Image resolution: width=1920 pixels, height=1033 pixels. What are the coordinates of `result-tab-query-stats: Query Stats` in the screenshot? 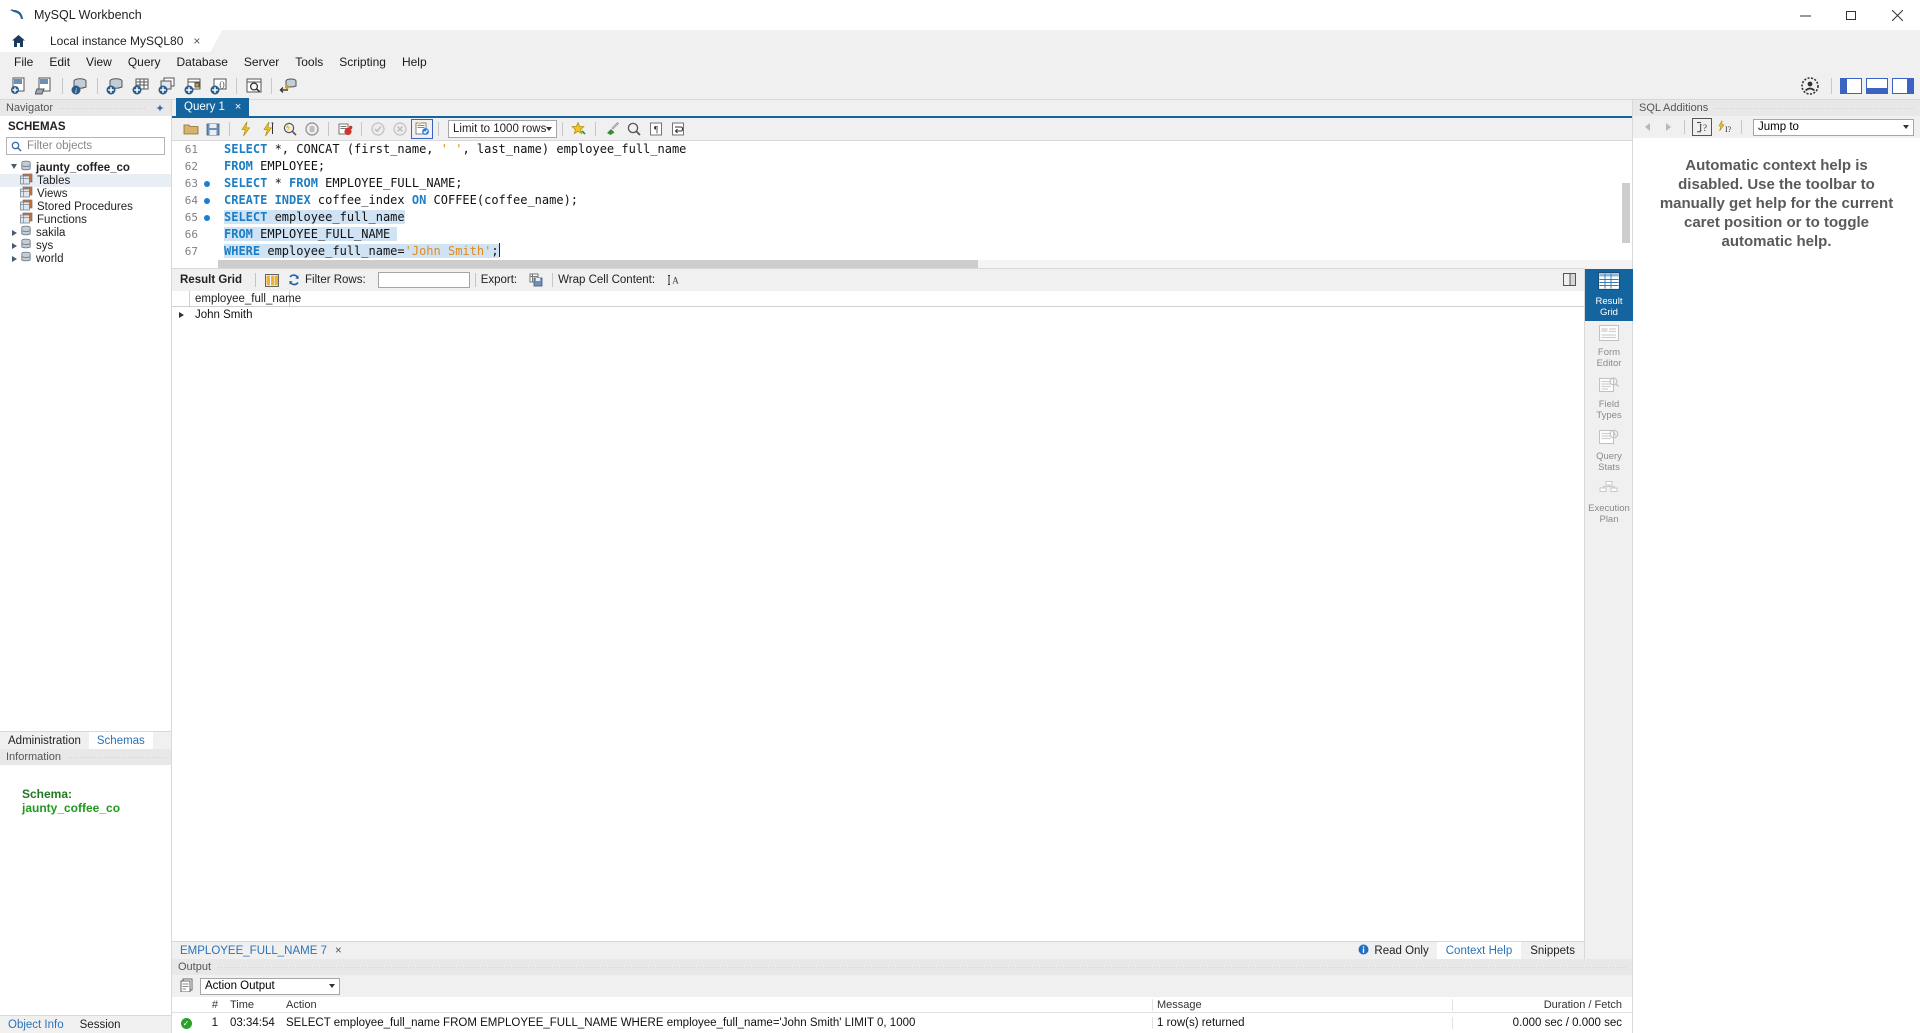 It's located at (1609, 451).